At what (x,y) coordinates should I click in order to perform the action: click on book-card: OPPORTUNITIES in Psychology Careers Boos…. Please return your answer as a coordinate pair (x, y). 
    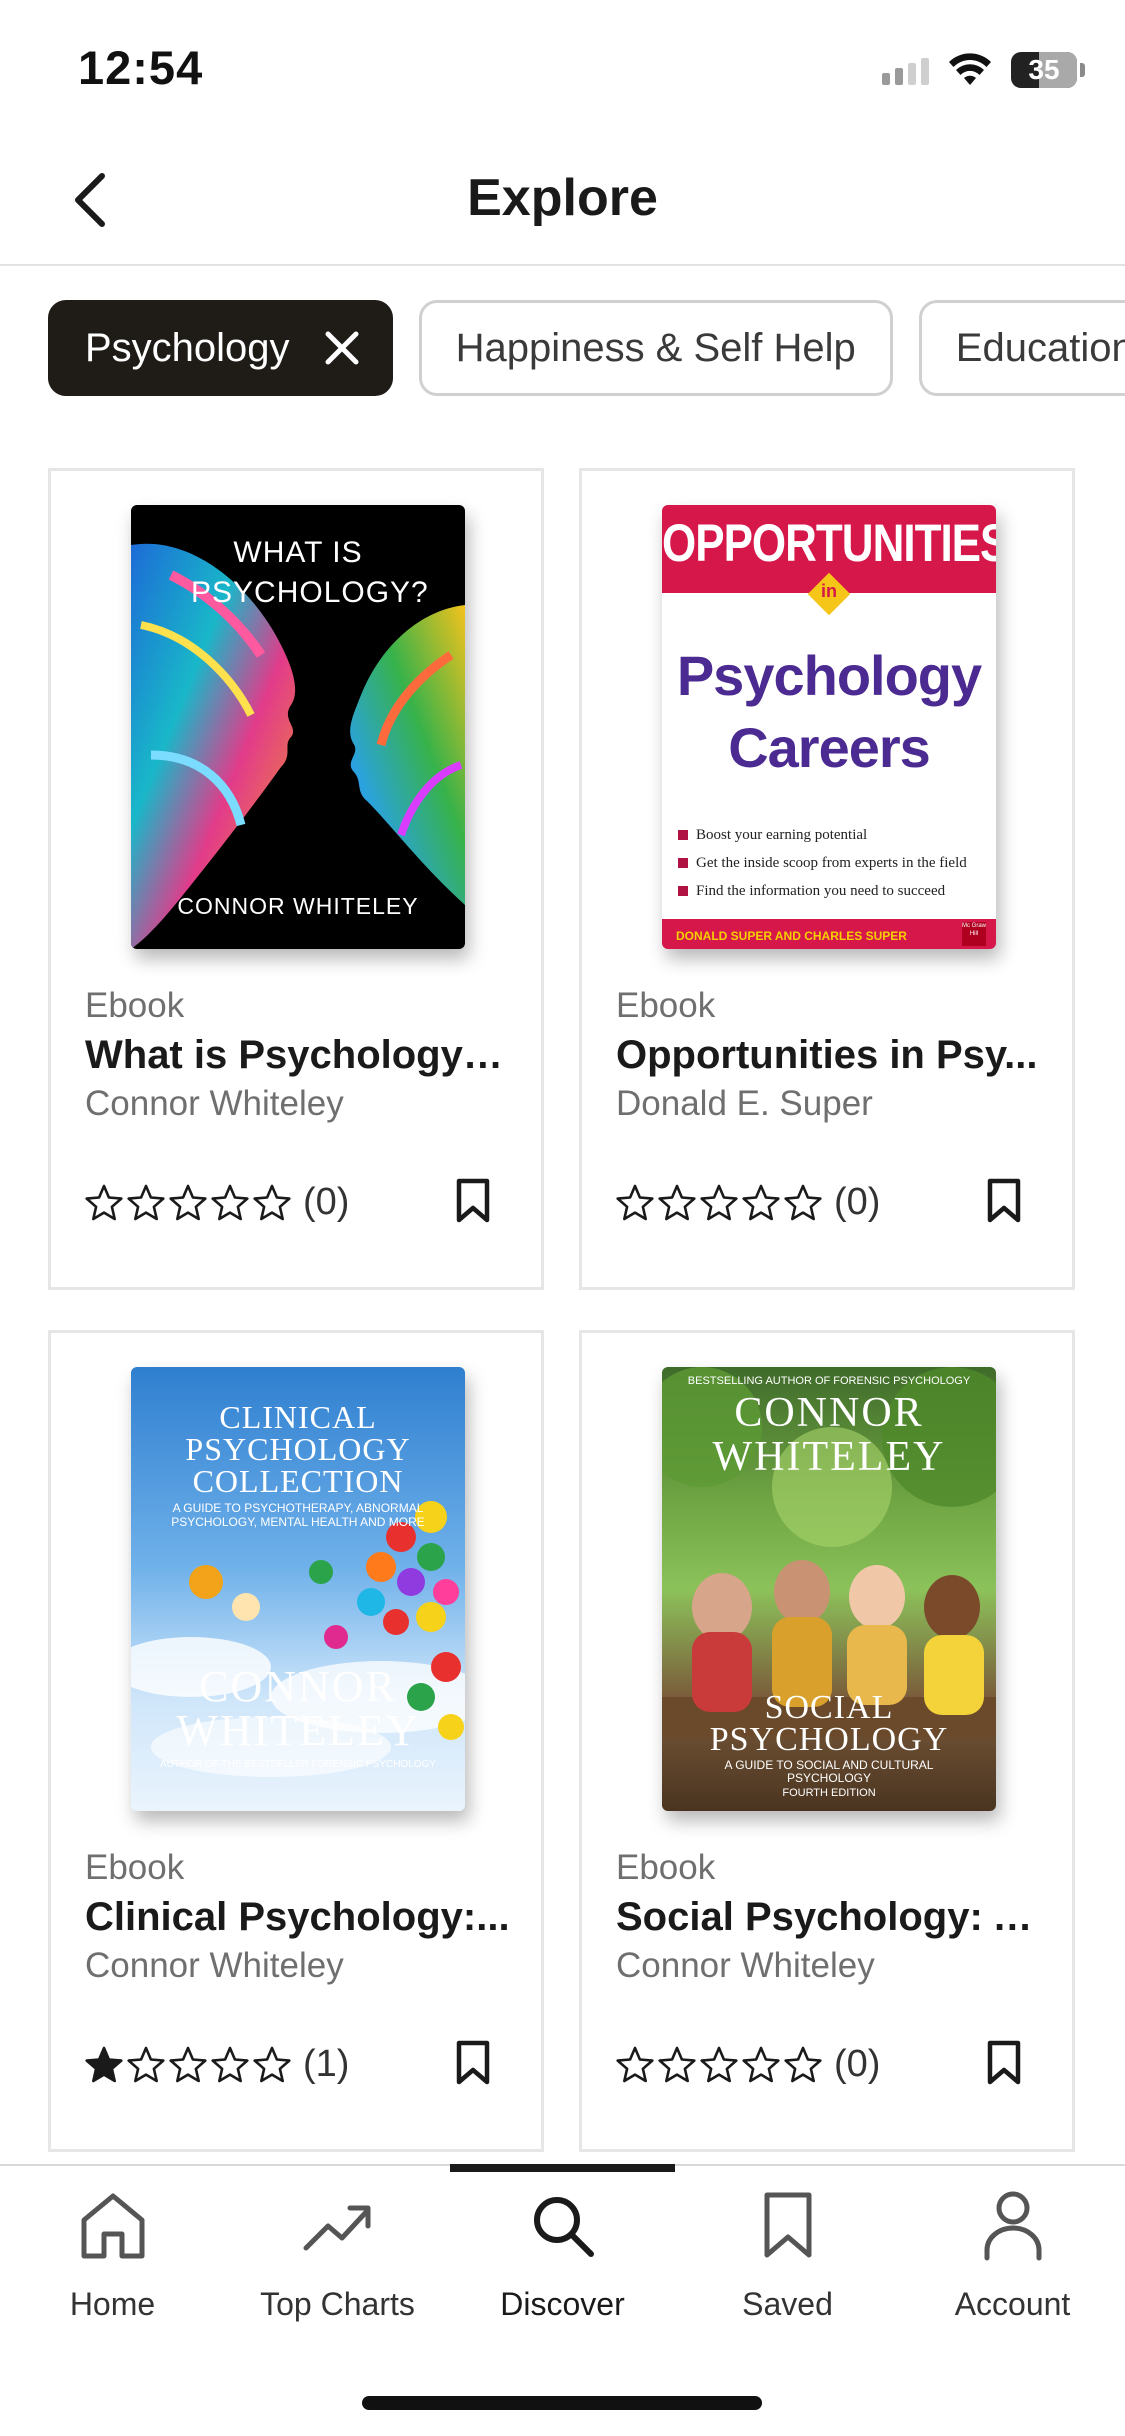
    Looking at the image, I should click on (827, 879).